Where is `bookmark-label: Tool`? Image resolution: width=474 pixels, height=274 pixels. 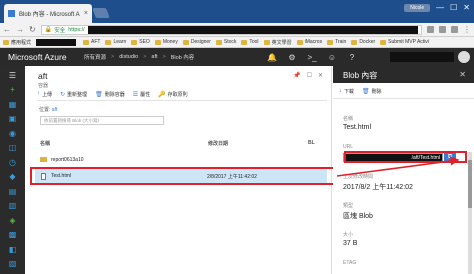
bookmark-label: Tool is located at coordinates (254, 42).